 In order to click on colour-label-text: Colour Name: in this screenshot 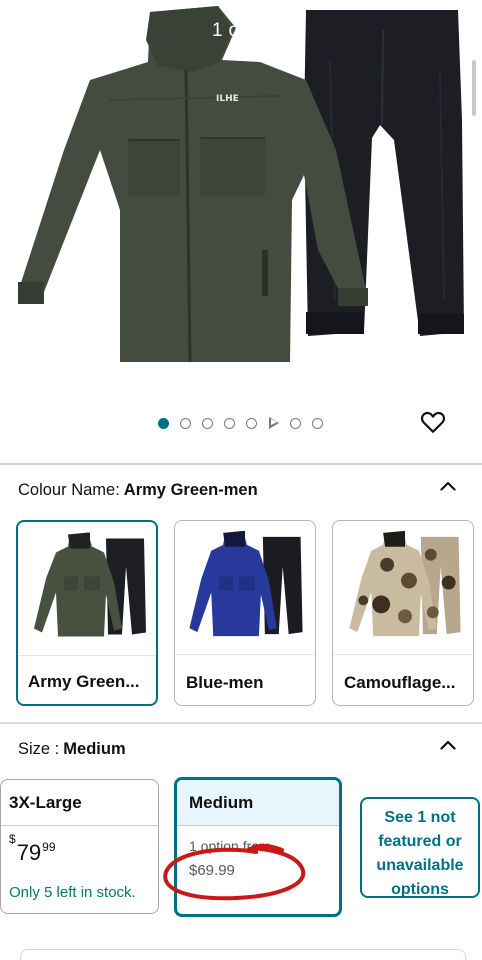, I will do `click(69, 490)`.